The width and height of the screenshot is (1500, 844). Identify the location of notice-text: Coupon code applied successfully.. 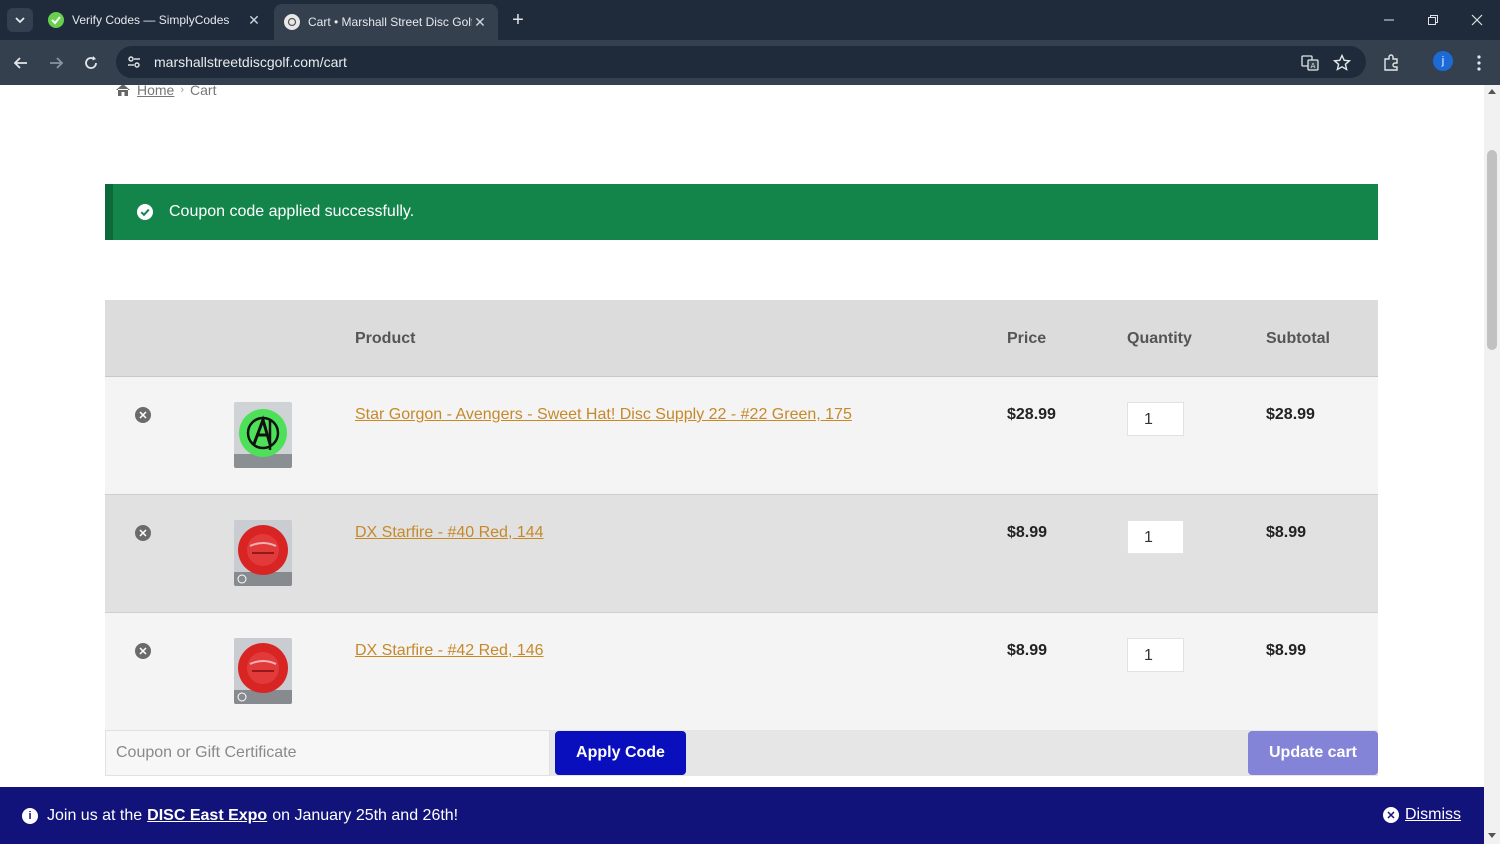
(292, 211).